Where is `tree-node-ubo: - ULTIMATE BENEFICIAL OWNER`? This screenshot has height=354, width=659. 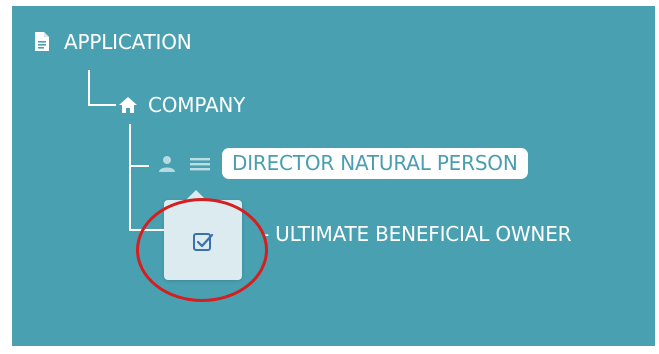 tree-node-ubo: - ULTIMATE BENEFICIAL OWNER is located at coordinates (417, 234).